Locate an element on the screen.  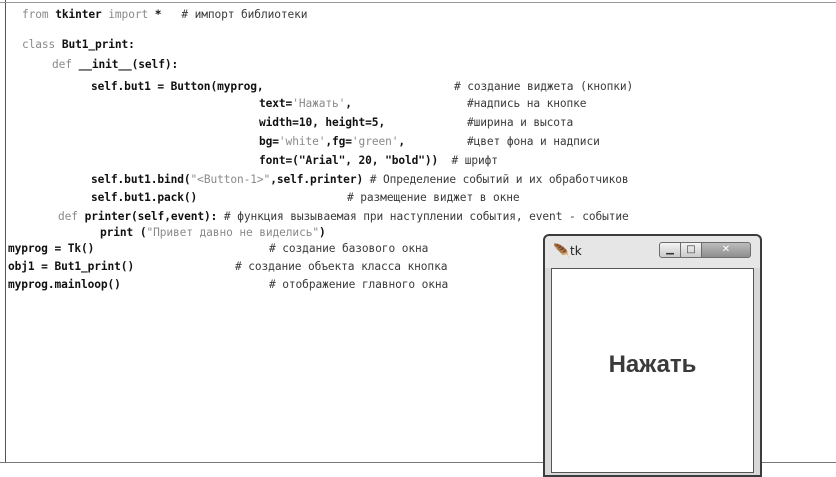
top-divider is located at coordinates (418, 2).